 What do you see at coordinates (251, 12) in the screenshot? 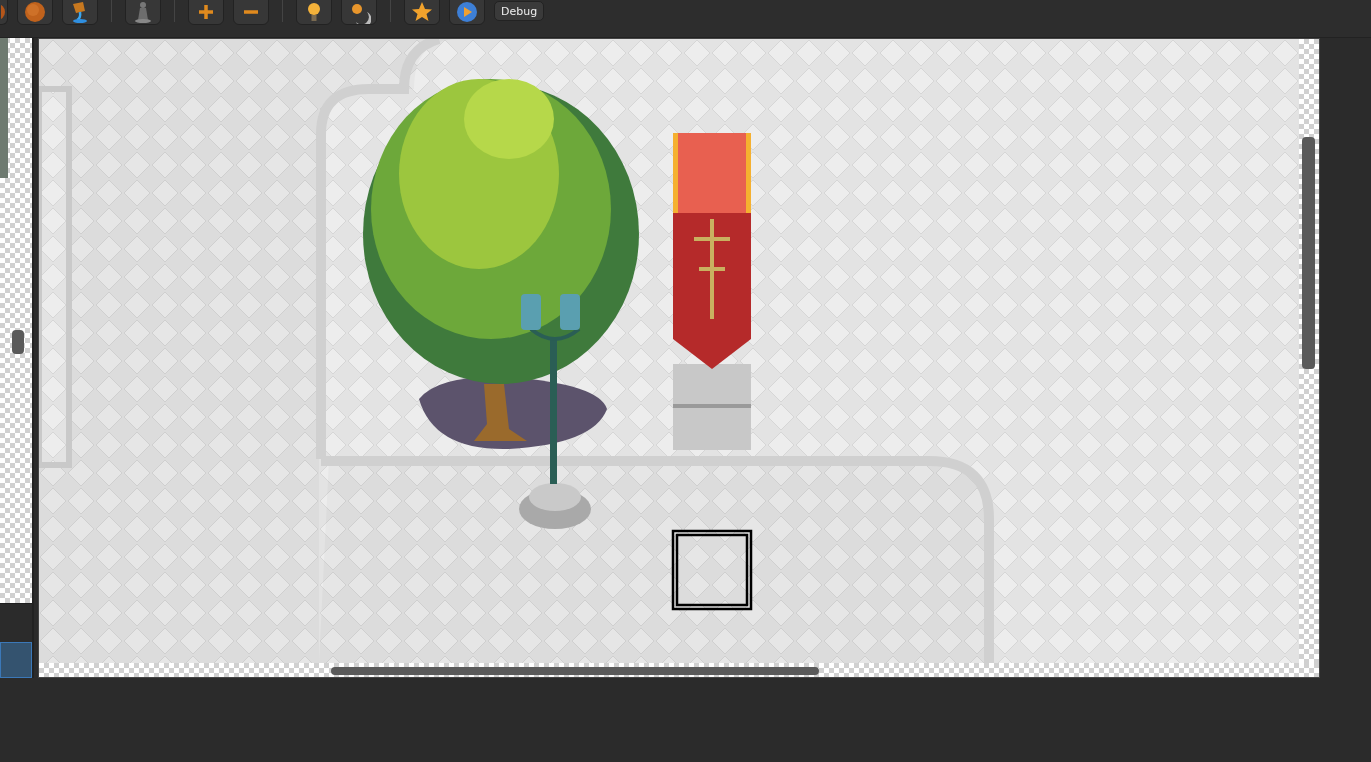
I see `minus-icon` at bounding box center [251, 12].